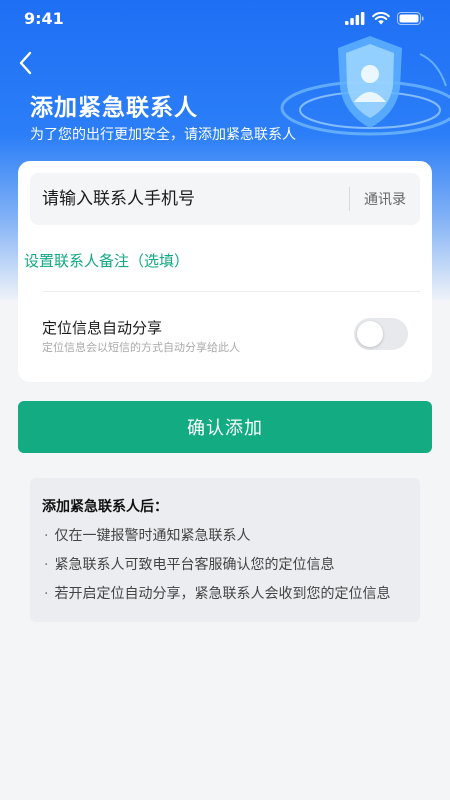 This screenshot has height=800, width=450. What do you see at coordinates (217, 594) in the screenshot?
I see `info-item: 若开启定位自动分享，紧急联系人会收到您的定位信息` at bounding box center [217, 594].